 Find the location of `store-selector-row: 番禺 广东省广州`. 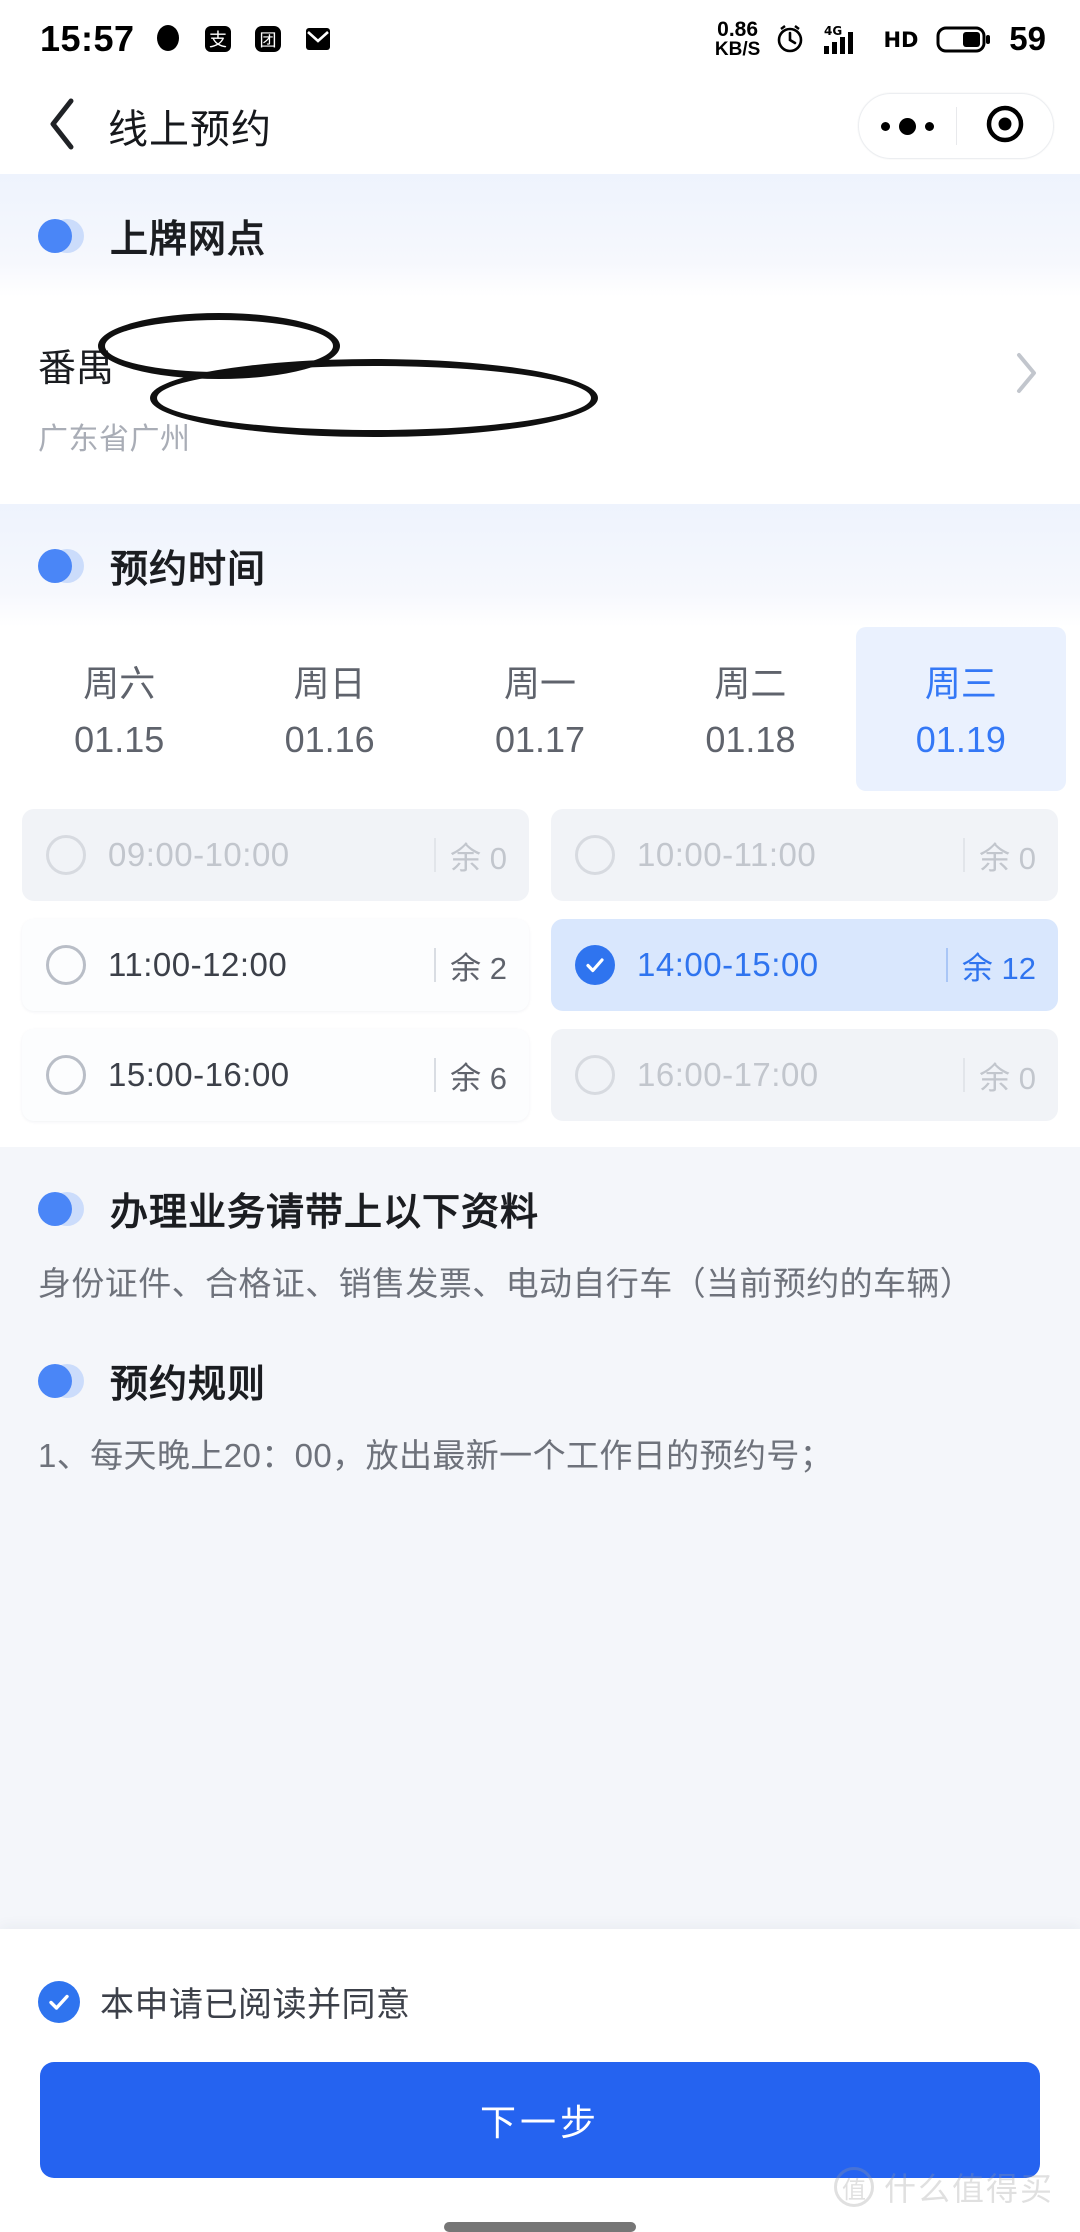

store-selector-row: 番禺 广东省广州 is located at coordinates (540, 400).